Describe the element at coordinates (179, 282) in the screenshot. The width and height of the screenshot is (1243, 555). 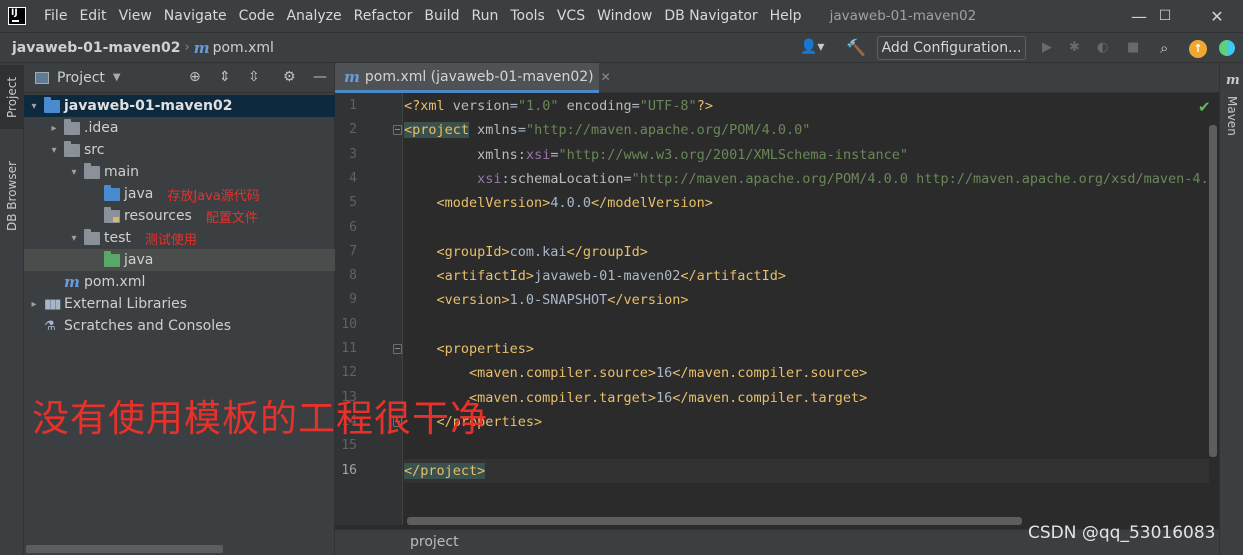
I see `tree-item: m pom.xml` at that location.